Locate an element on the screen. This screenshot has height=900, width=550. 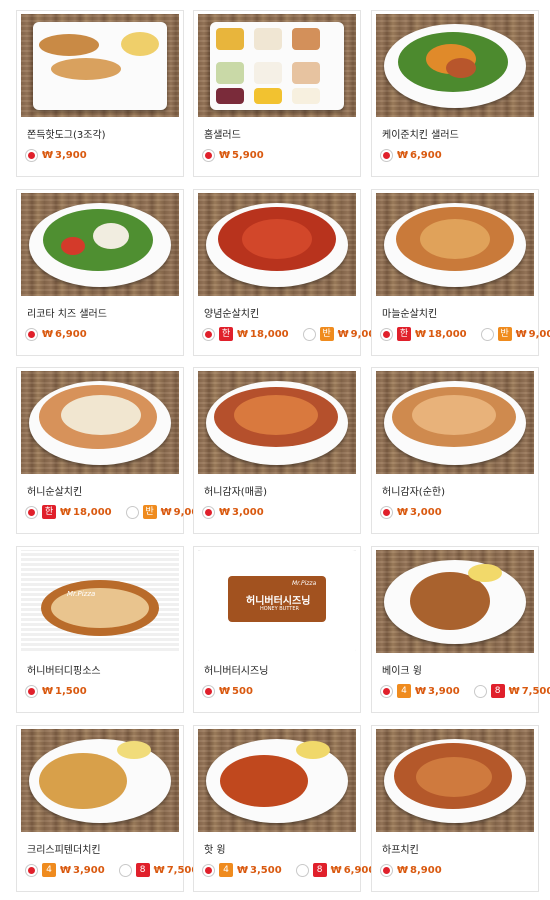
menu-item-card: 베이크 윙 4 ₩3,900 8 ₩7,500 is located at coordinates (460, 629).